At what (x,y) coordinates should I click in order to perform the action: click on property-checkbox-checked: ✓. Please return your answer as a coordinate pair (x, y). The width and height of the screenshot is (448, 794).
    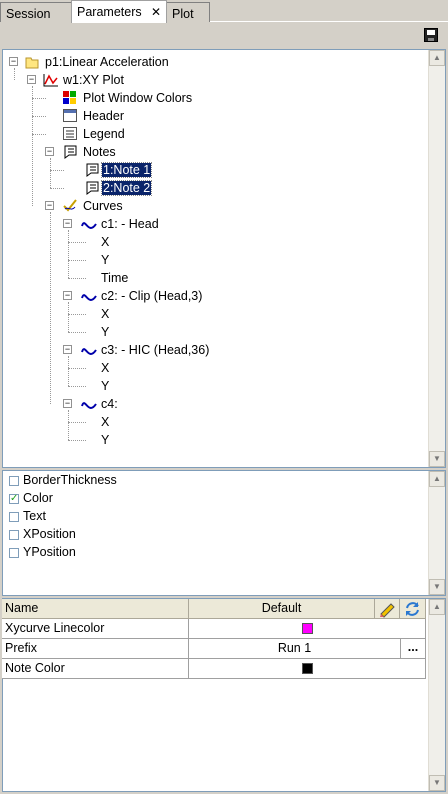
    Looking at the image, I should click on (14, 499).